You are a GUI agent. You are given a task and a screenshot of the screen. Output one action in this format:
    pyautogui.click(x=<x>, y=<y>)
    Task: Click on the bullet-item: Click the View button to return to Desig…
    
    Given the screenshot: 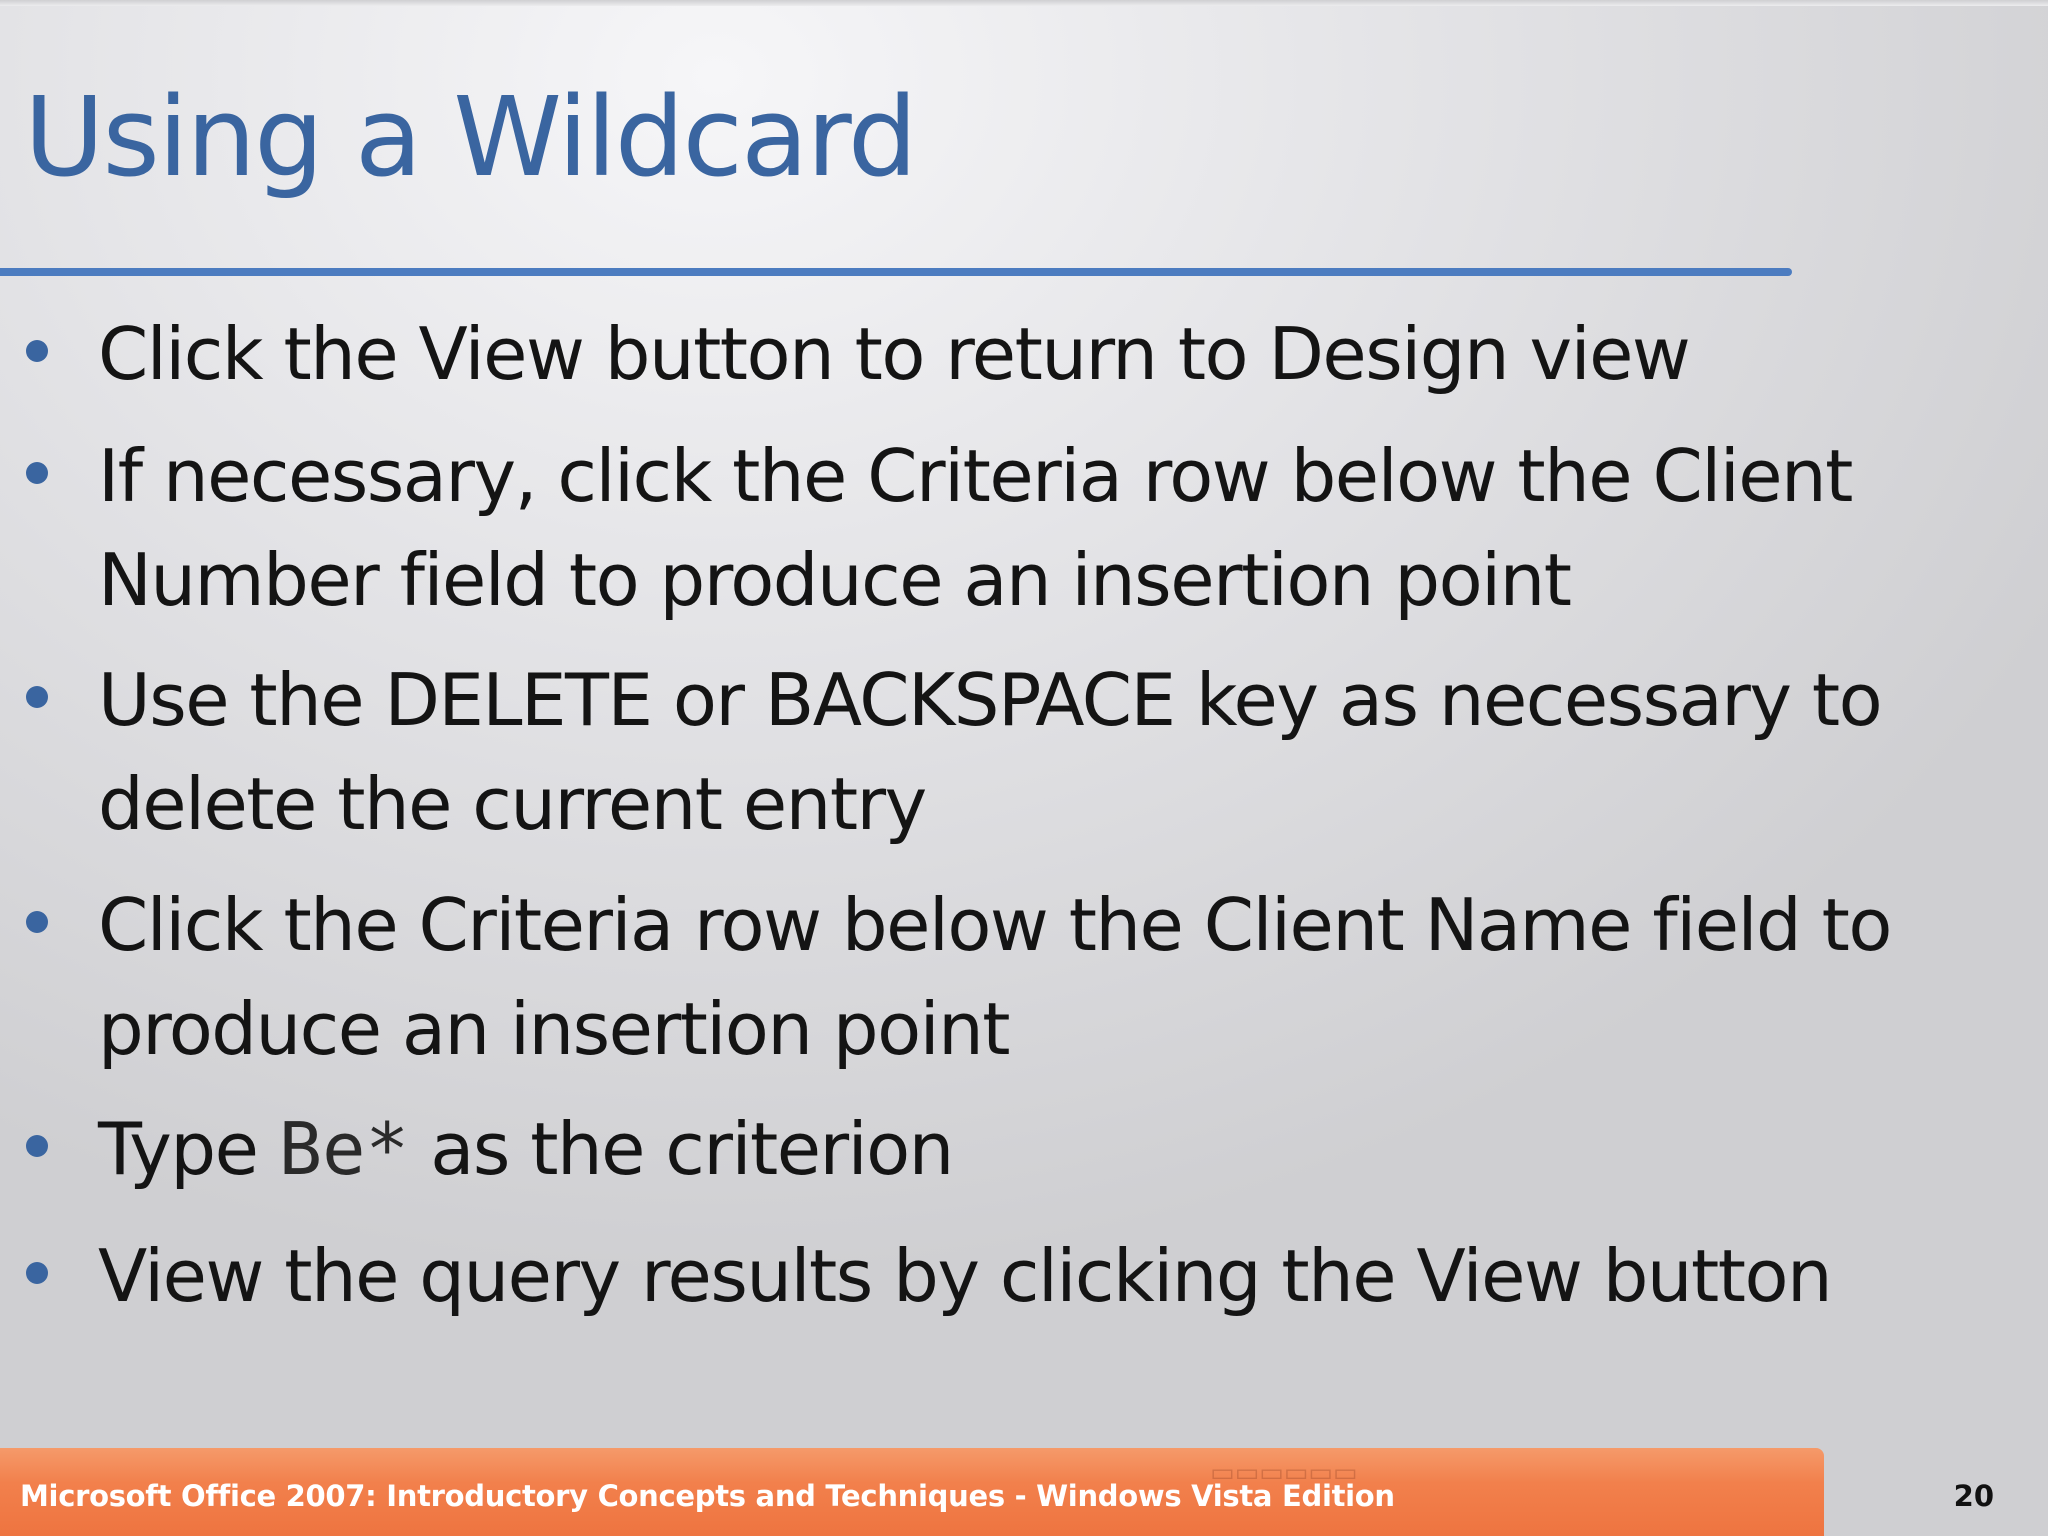 What is the action you would take?
    pyautogui.click(x=1012, y=354)
    